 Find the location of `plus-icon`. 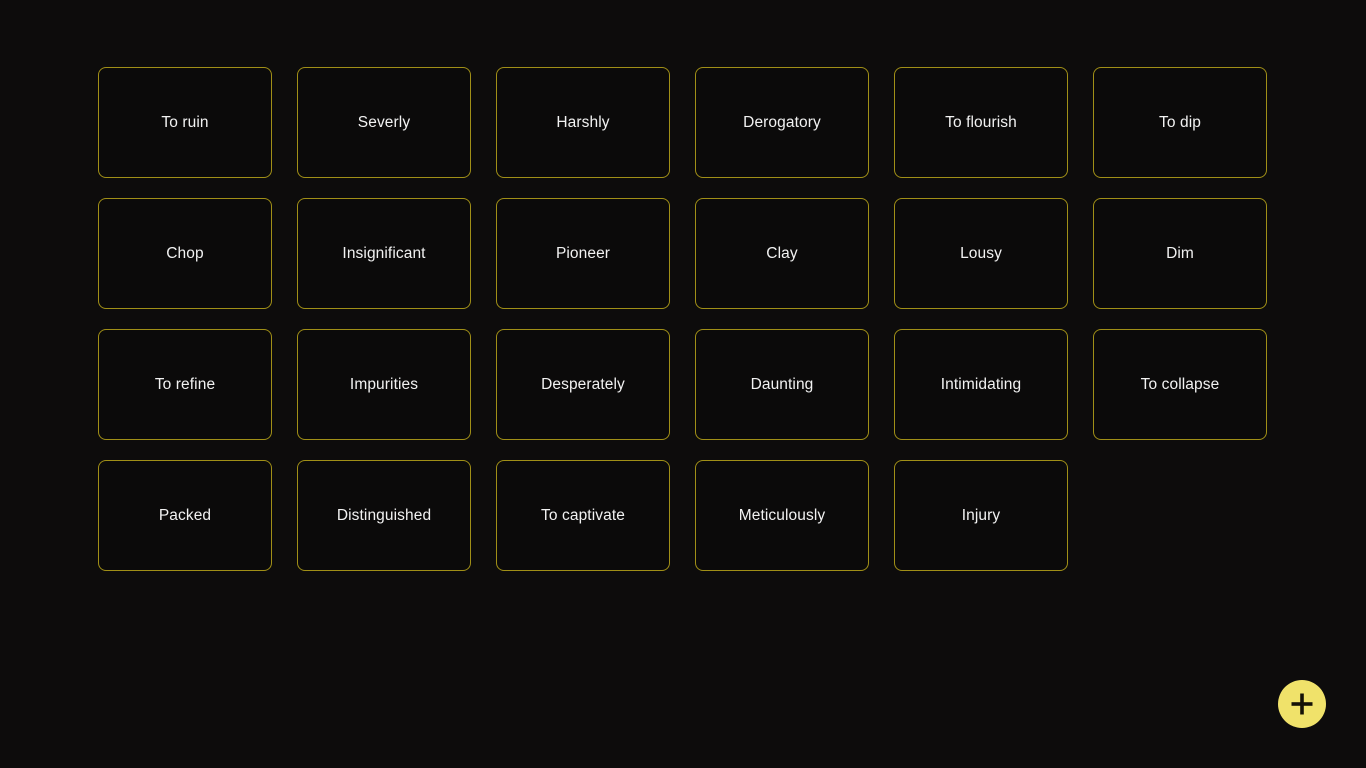

plus-icon is located at coordinates (1302, 704).